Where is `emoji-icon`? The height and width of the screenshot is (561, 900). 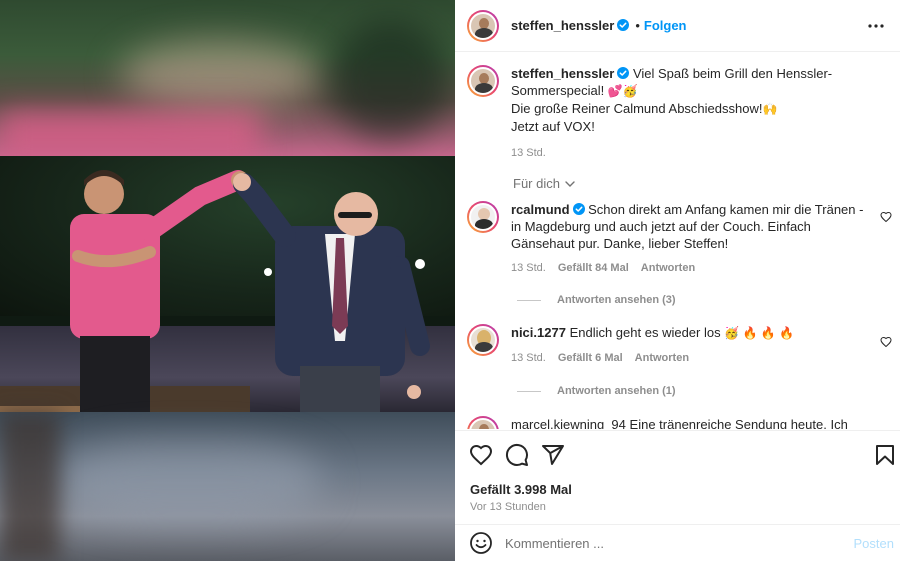 emoji-icon is located at coordinates (481, 543).